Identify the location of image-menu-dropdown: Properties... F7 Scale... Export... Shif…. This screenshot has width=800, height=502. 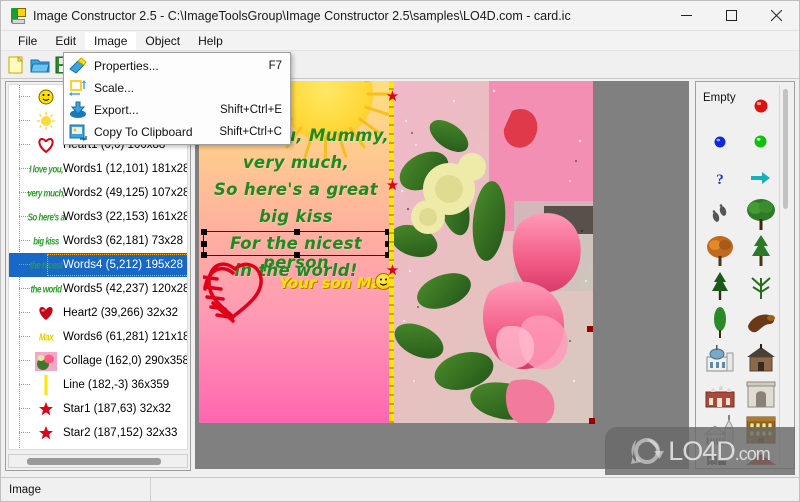
(177, 98).